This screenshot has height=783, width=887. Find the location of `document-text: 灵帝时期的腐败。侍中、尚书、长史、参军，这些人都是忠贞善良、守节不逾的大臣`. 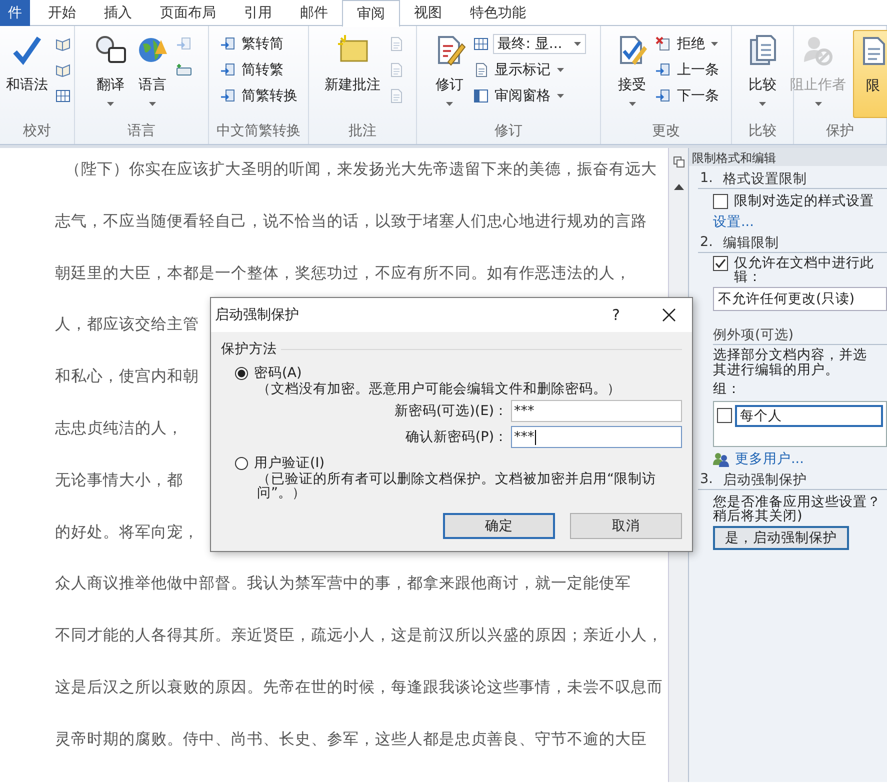

document-text: 灵帝时期的腐败。侍中、尚书、长史、参军，这些人都是忠贞善良、守节不逾的大臣 is located at coordinates (351, 739).